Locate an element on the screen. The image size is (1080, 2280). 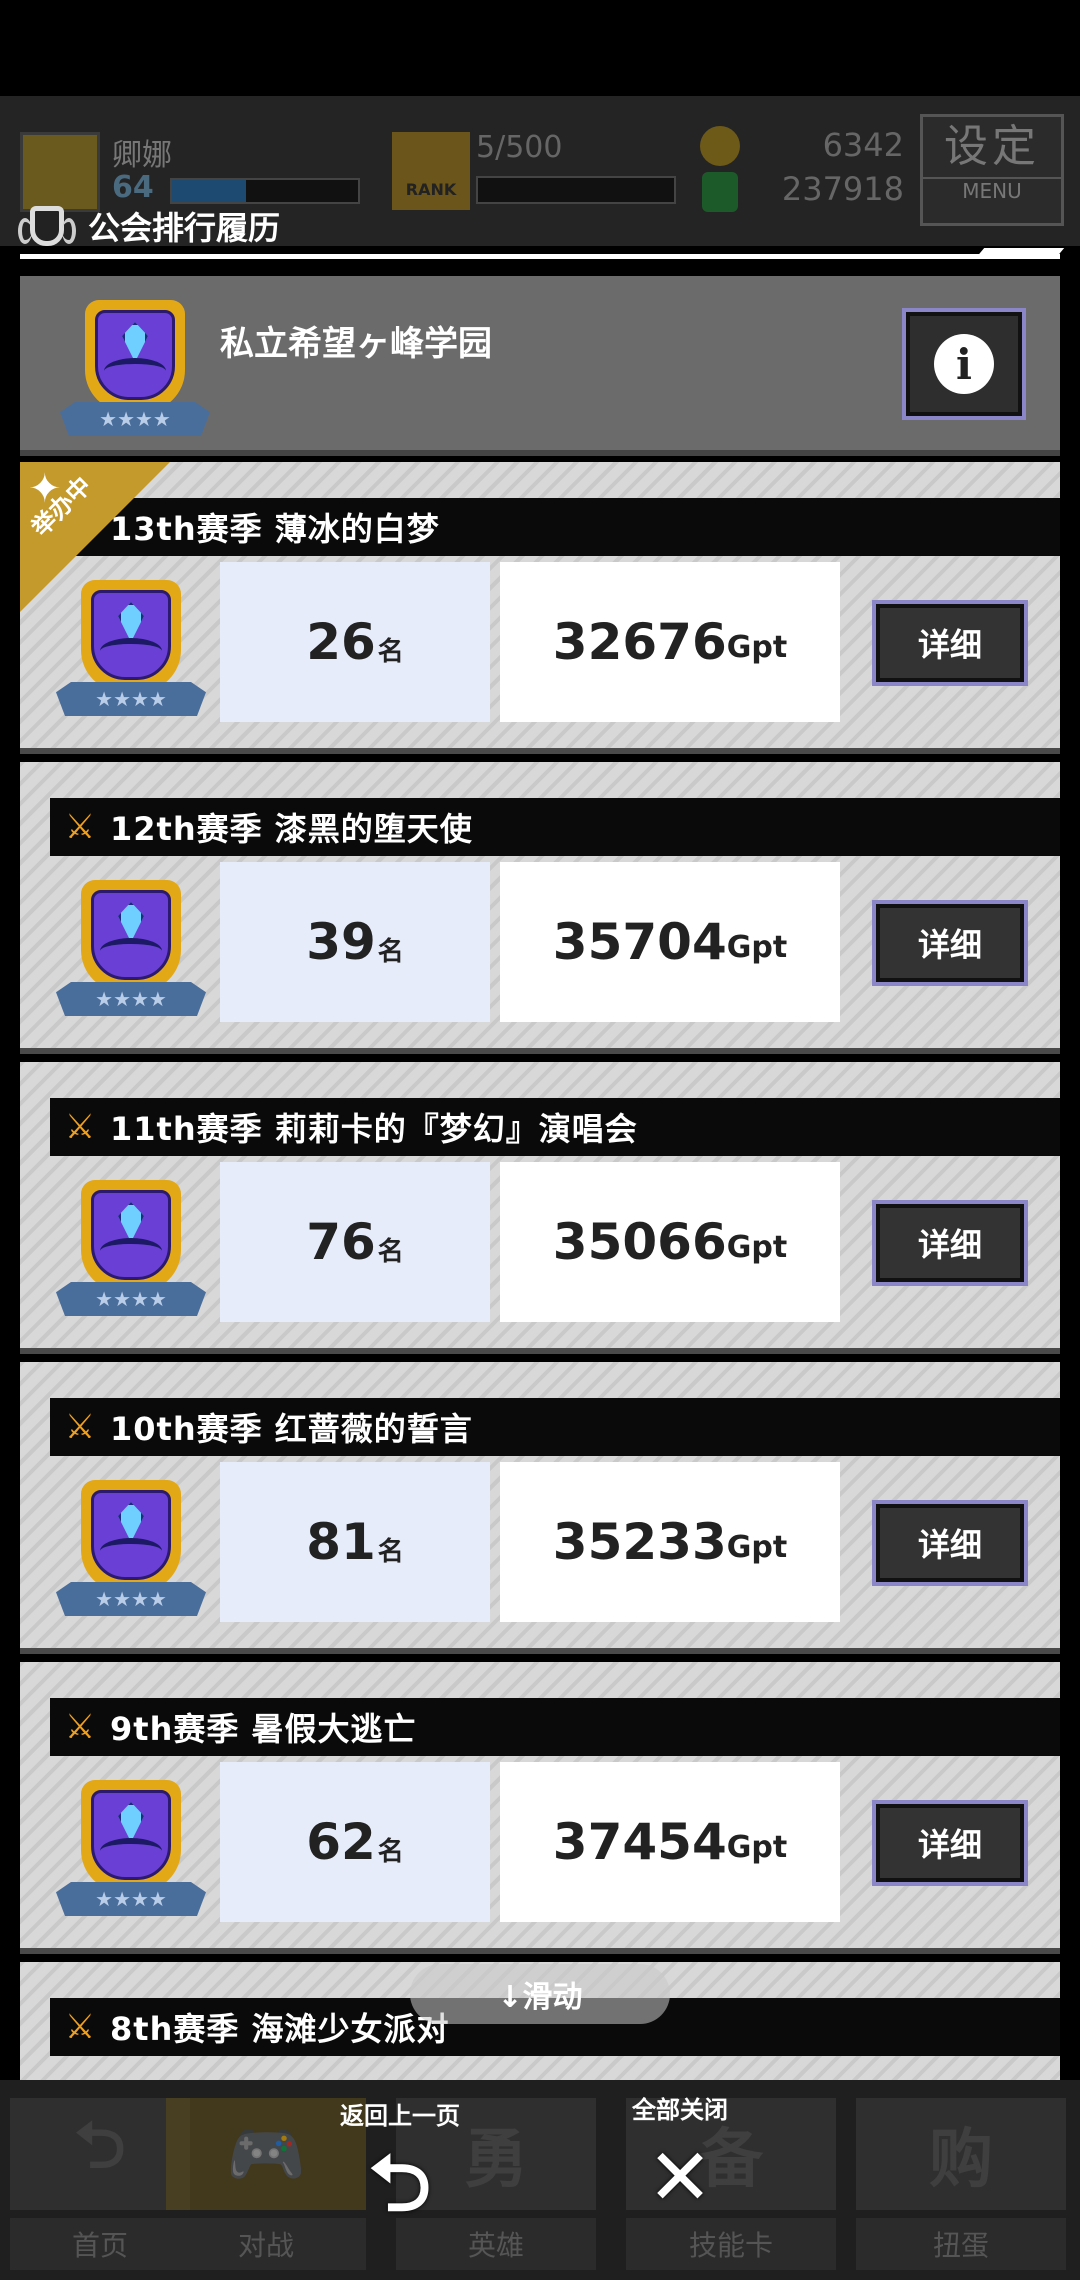
guild-card: ★★★★ 私立希望ヶ峰学园 i is located at coordinates (540, 366).